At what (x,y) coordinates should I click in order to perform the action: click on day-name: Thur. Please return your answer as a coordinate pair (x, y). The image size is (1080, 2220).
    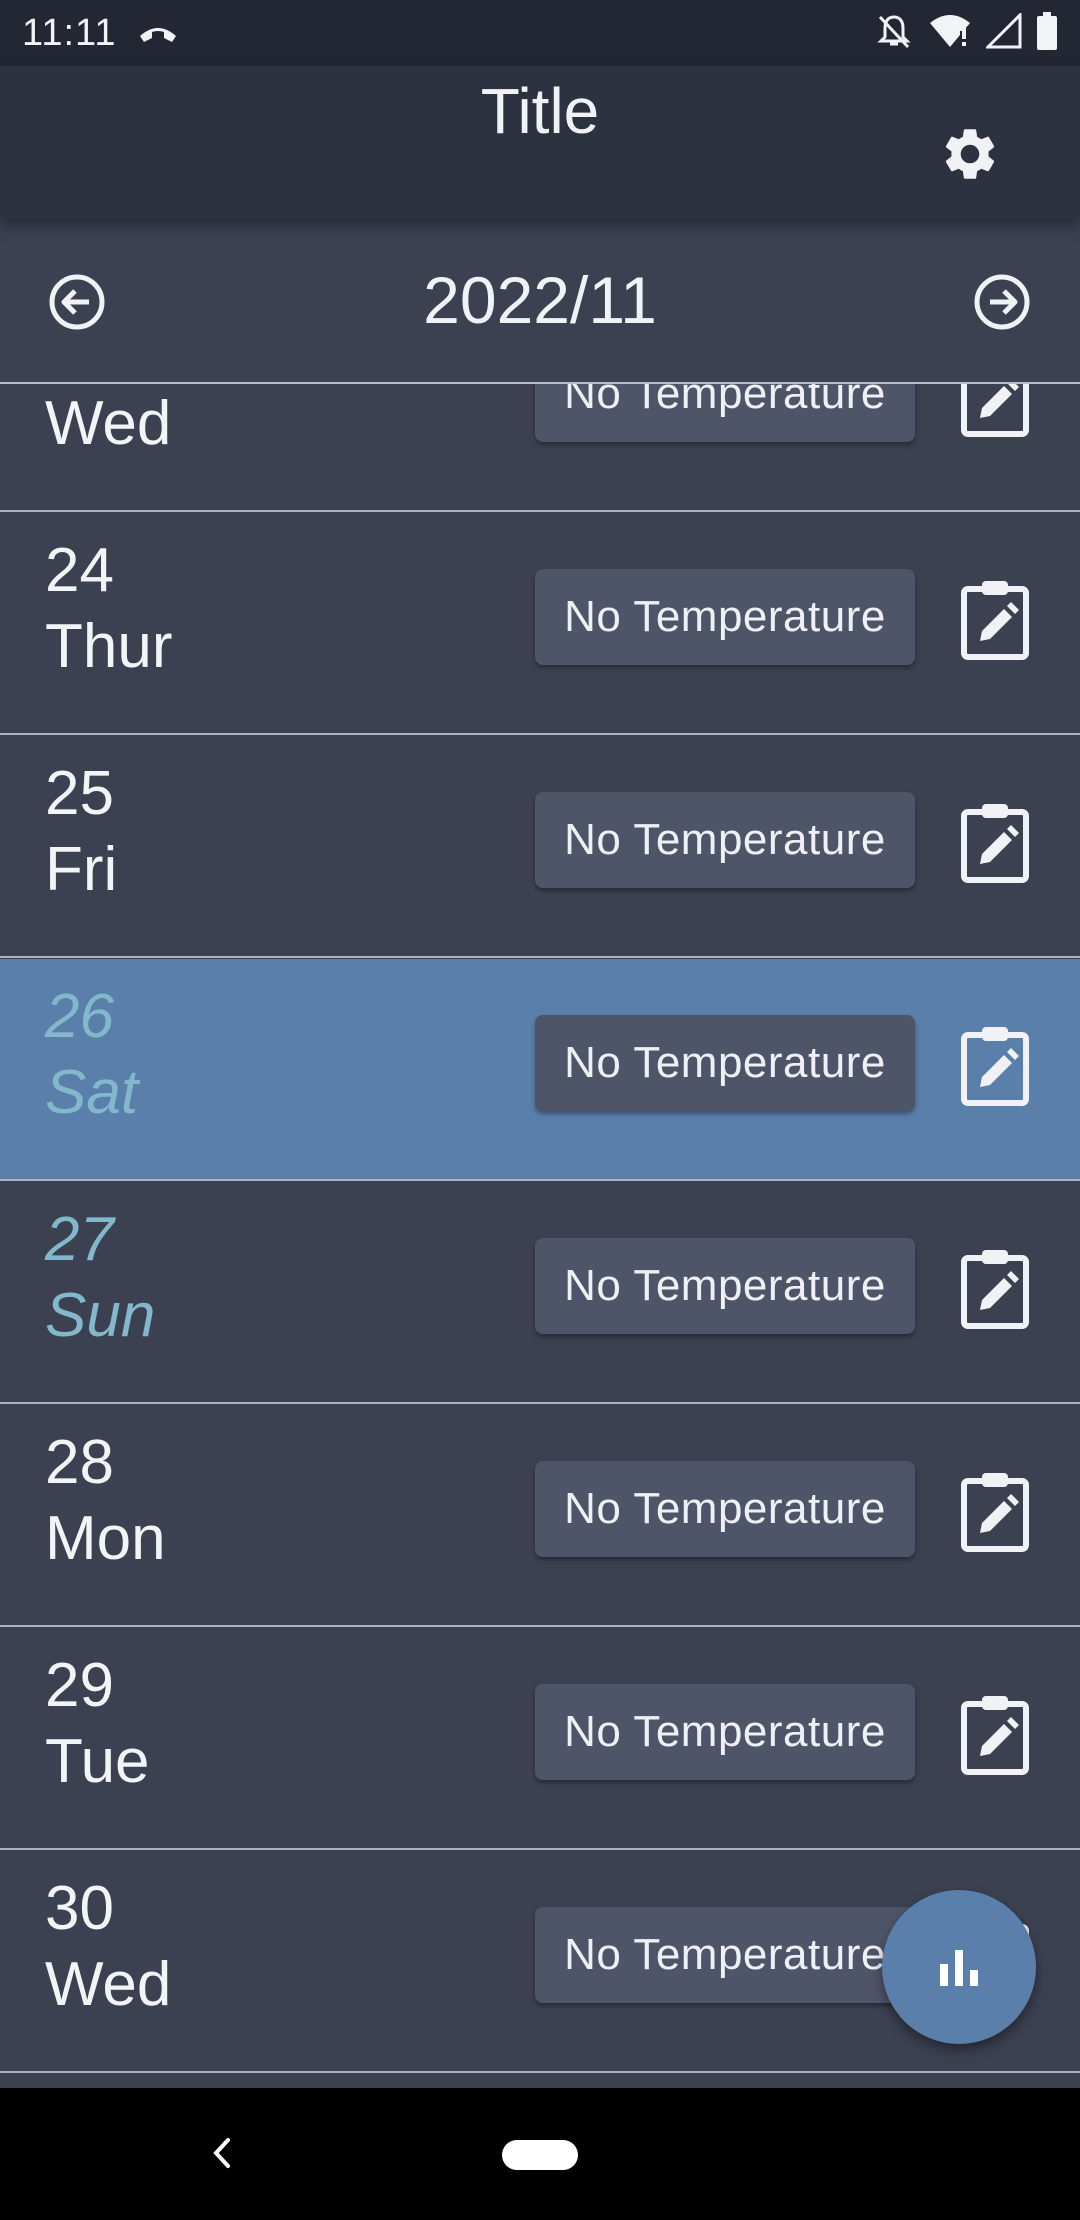
    Looking at the image, I should click on (109, 646).